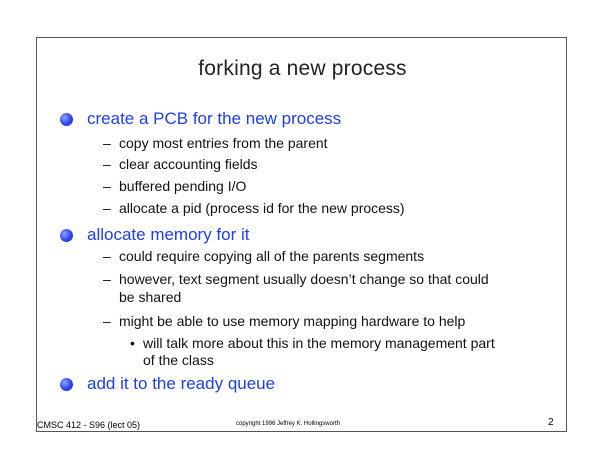 The width and height of the screenshot is (605, 467). I want to click on footer-course-label: CMSC 412 - S96 (lect 05), so click(89, 425).